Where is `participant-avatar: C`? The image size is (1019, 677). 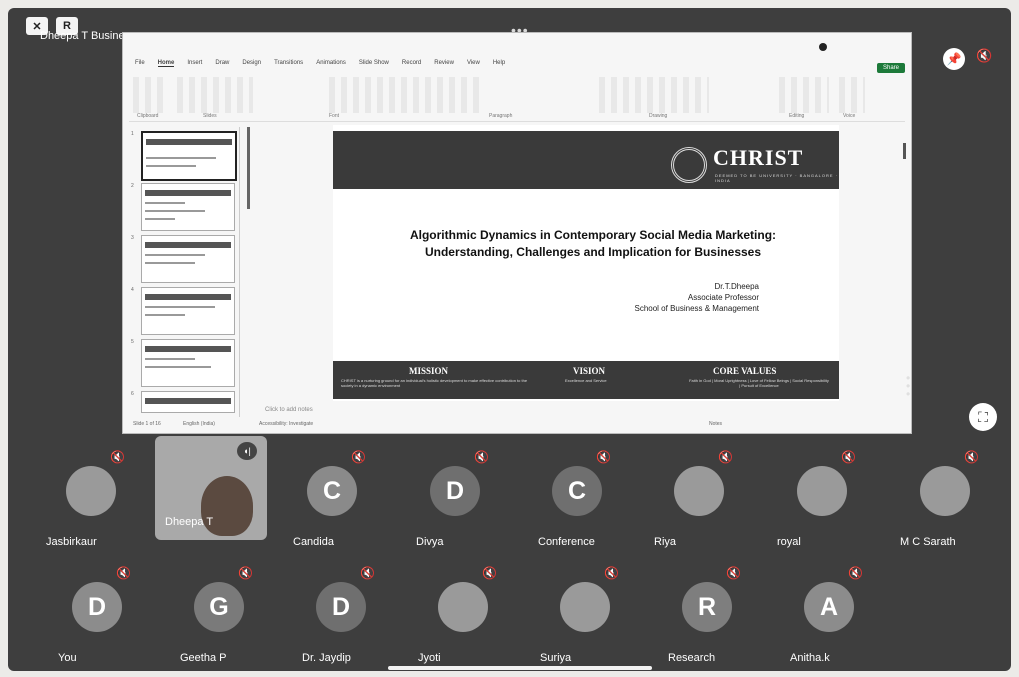 participant-avatar: C is located at coordinates (577, 491).